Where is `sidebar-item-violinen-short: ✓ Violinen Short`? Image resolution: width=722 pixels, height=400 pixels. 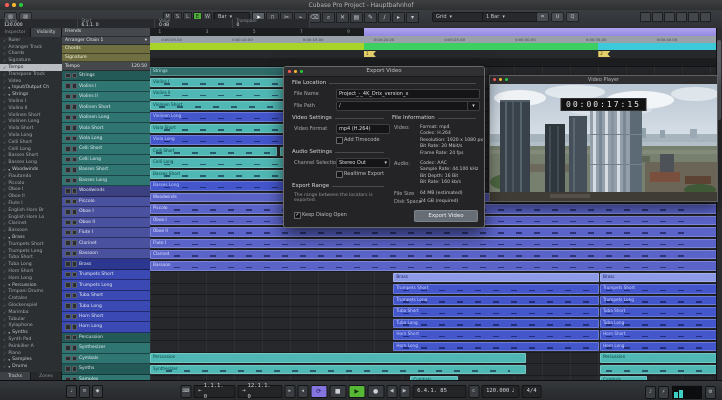
sidebar-item-violinen-short: ✓ Violinen Short is located at coordinates (31, 115).